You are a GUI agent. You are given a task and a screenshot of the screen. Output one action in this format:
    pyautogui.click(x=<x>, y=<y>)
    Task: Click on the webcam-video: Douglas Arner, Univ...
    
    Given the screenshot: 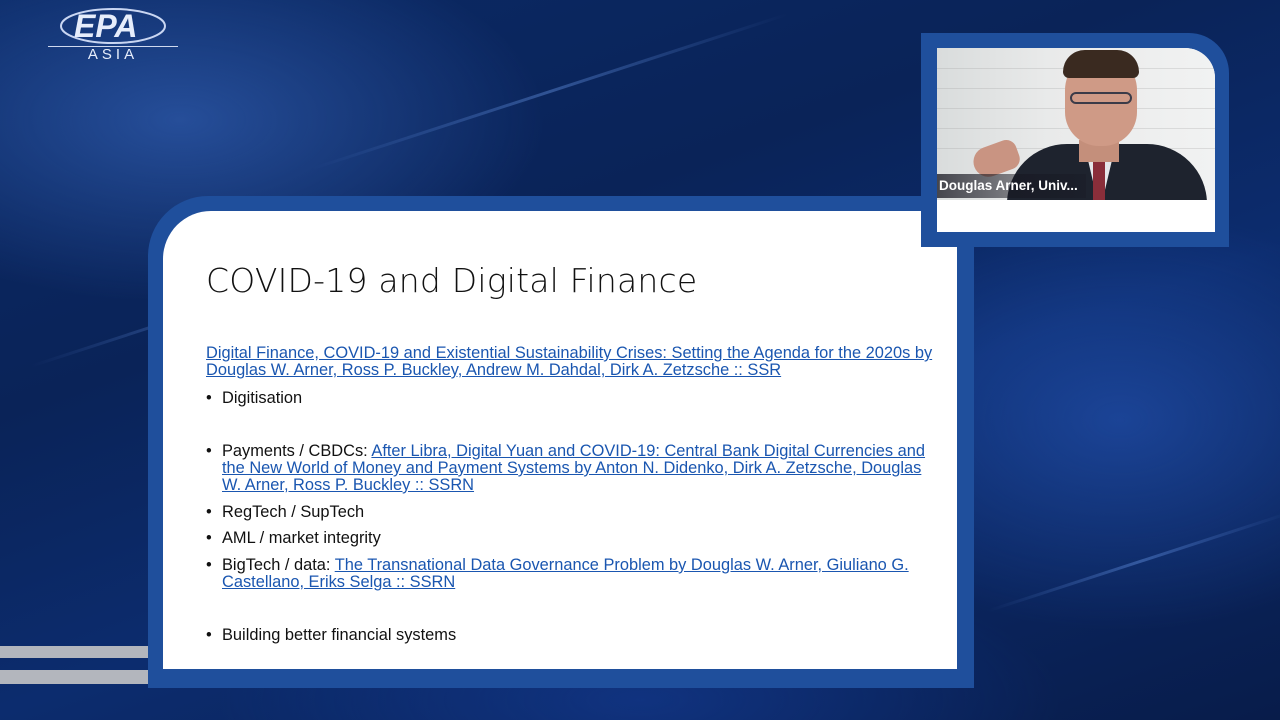 What is the action you would take?
    pyautogui.click(x=1076, y=124)
    